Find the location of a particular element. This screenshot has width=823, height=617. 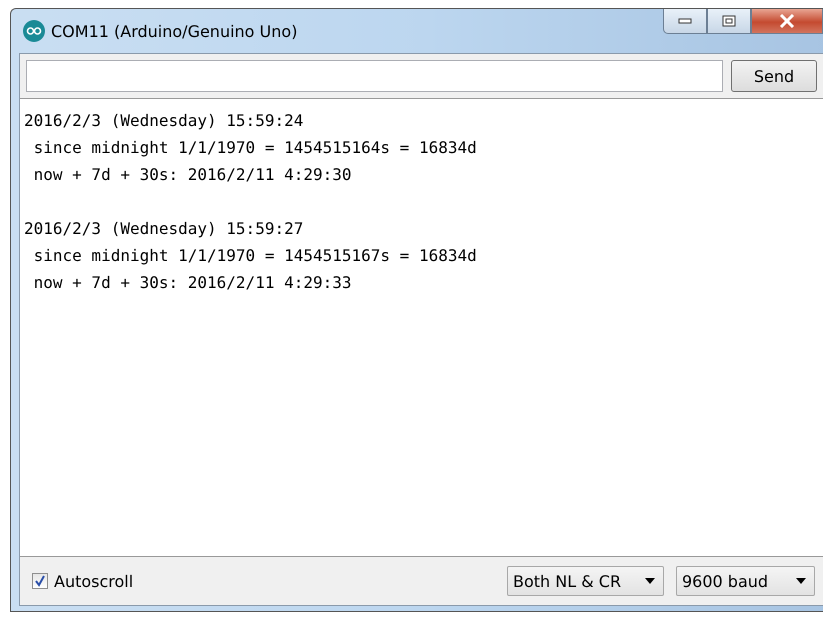

close-button is located at coordinates (787, 21).